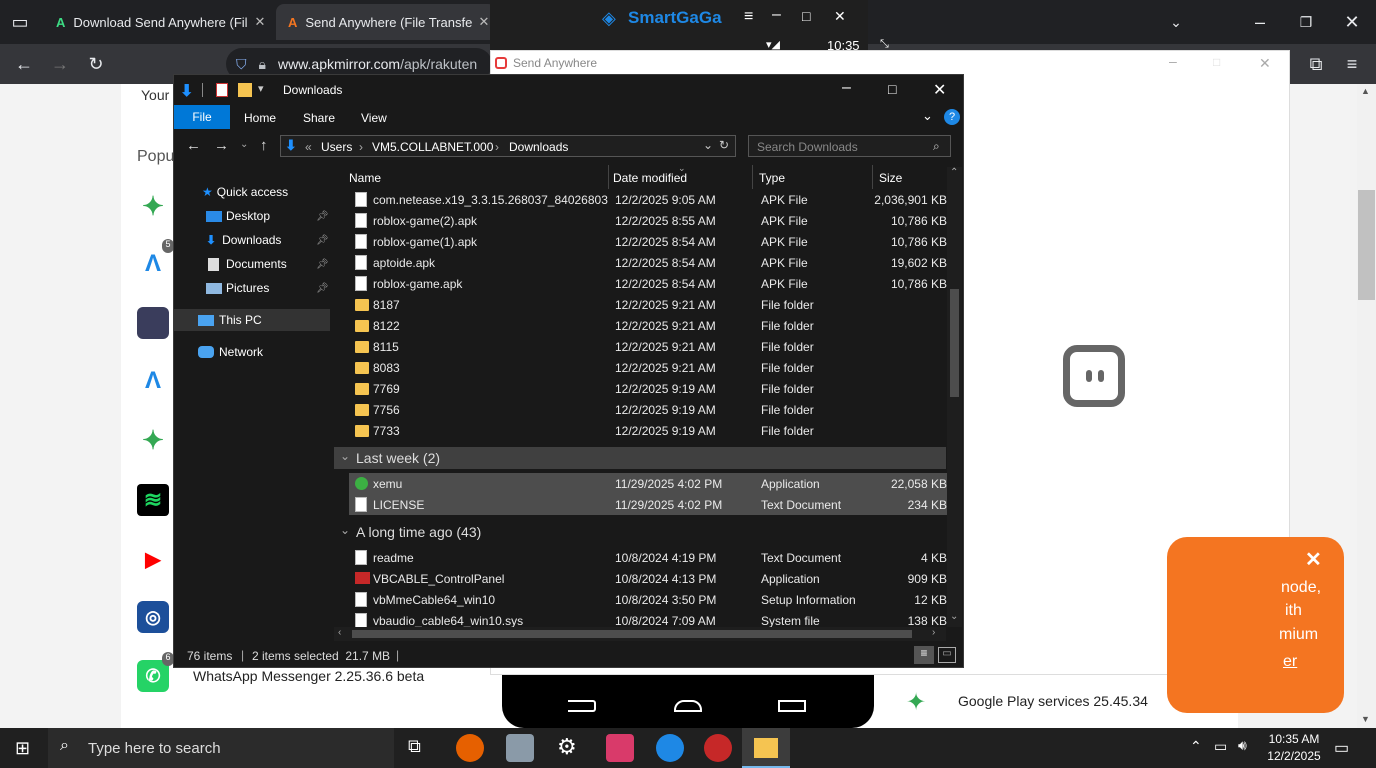 The image size is (1376, 768). What do you see at coordinates (245, 90) in the screenshot?
I see `new-folder-icon` at bounding box center [245, 90].